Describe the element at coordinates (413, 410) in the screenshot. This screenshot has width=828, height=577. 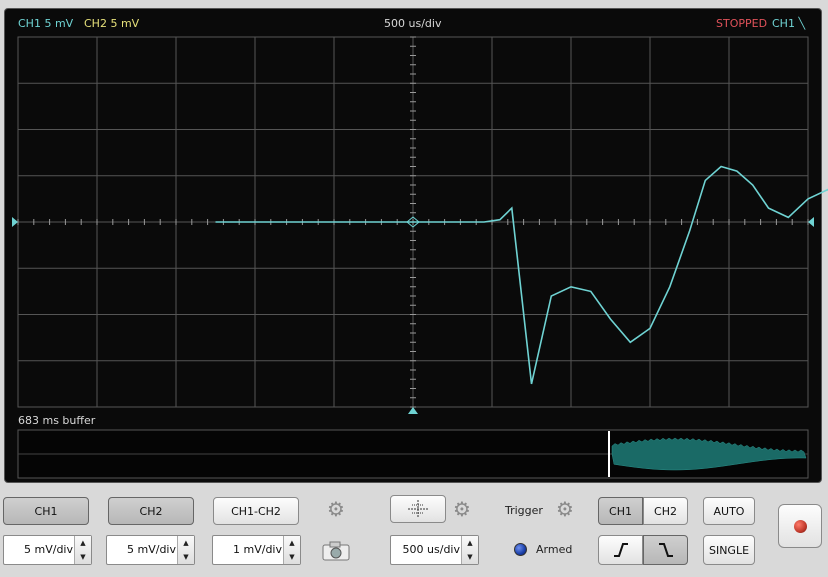
I see `trigger-time-marker` at that location.